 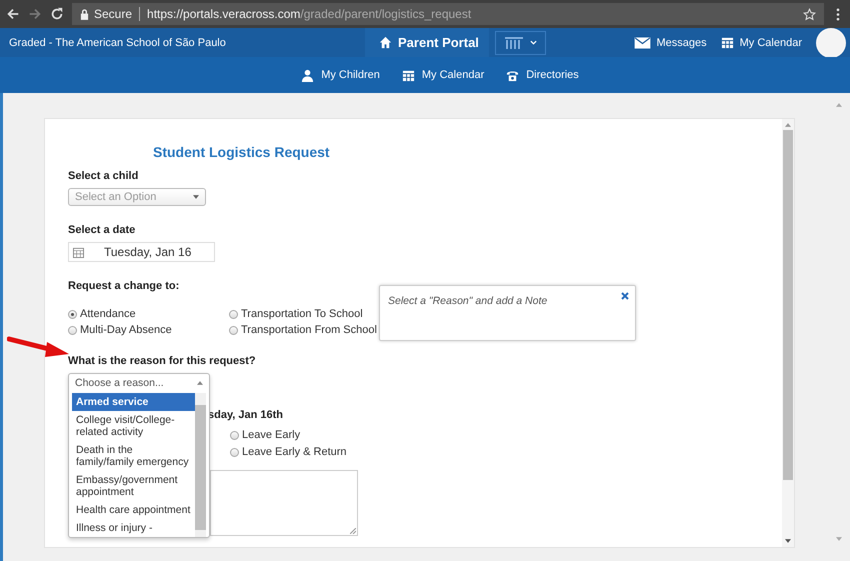 What do you see at coordinates (670, 42) in the screenshot?
I see `nav-link: Messages` at bounding box center [670, 42].